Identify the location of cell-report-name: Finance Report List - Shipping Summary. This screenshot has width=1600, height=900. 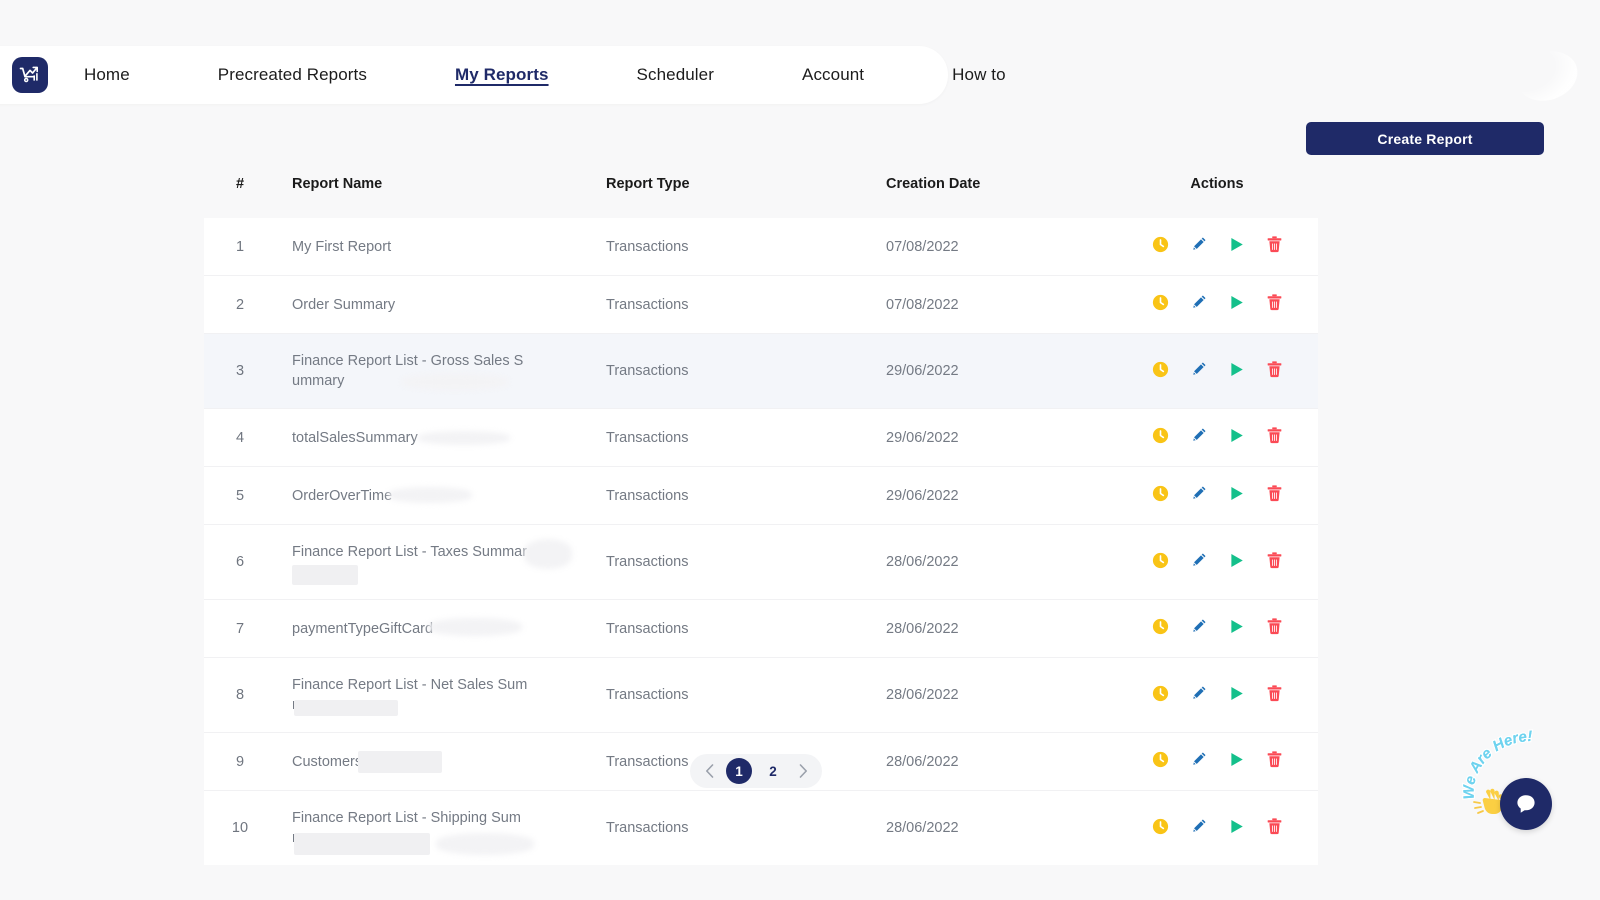
(441, 827).